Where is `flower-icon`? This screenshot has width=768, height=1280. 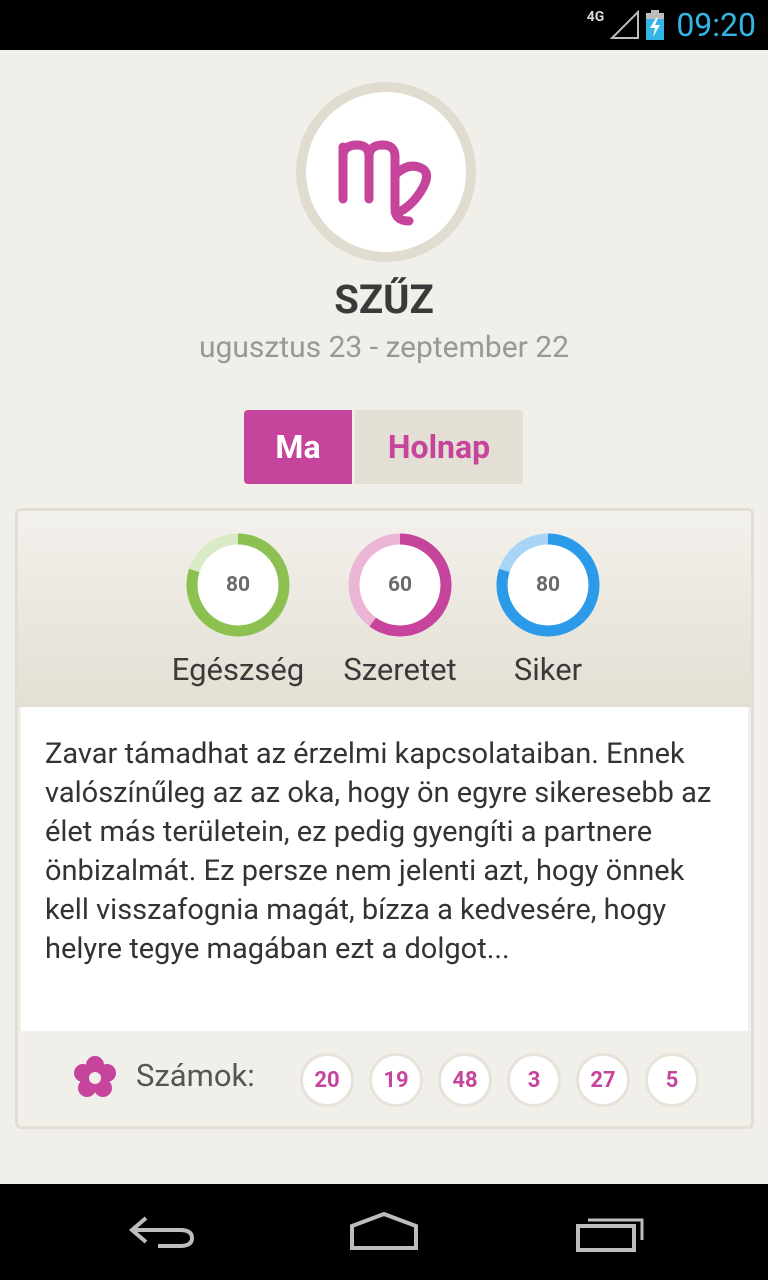
flower-icon is located at coordinates (95, 1076).